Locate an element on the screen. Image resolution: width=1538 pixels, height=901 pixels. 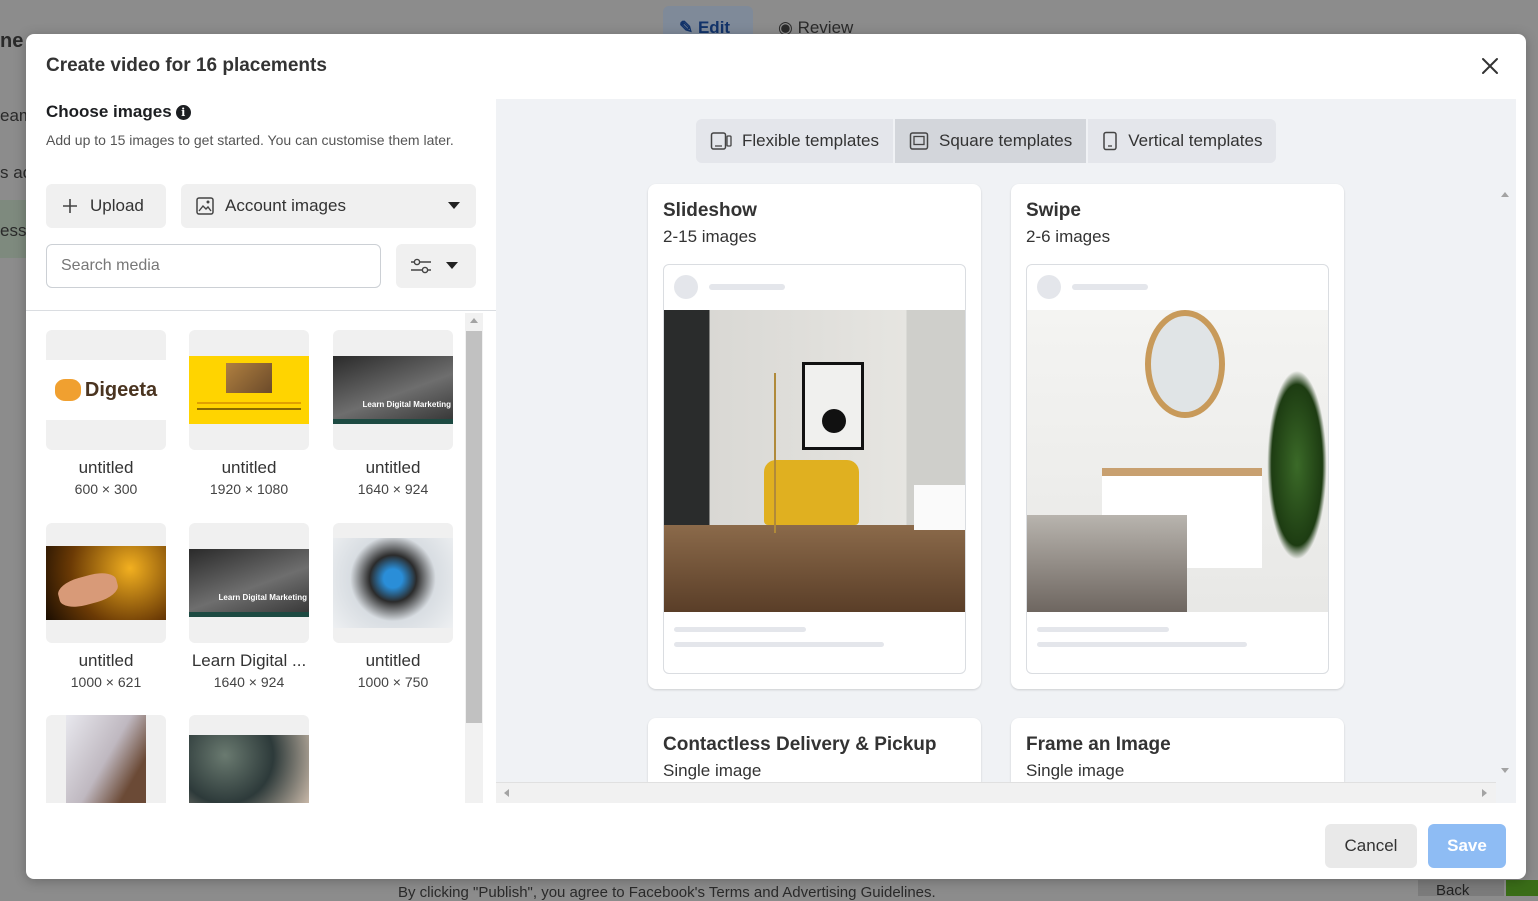
template-title: Contactless Delivery & Pickup is located at coordinates (800, 744).